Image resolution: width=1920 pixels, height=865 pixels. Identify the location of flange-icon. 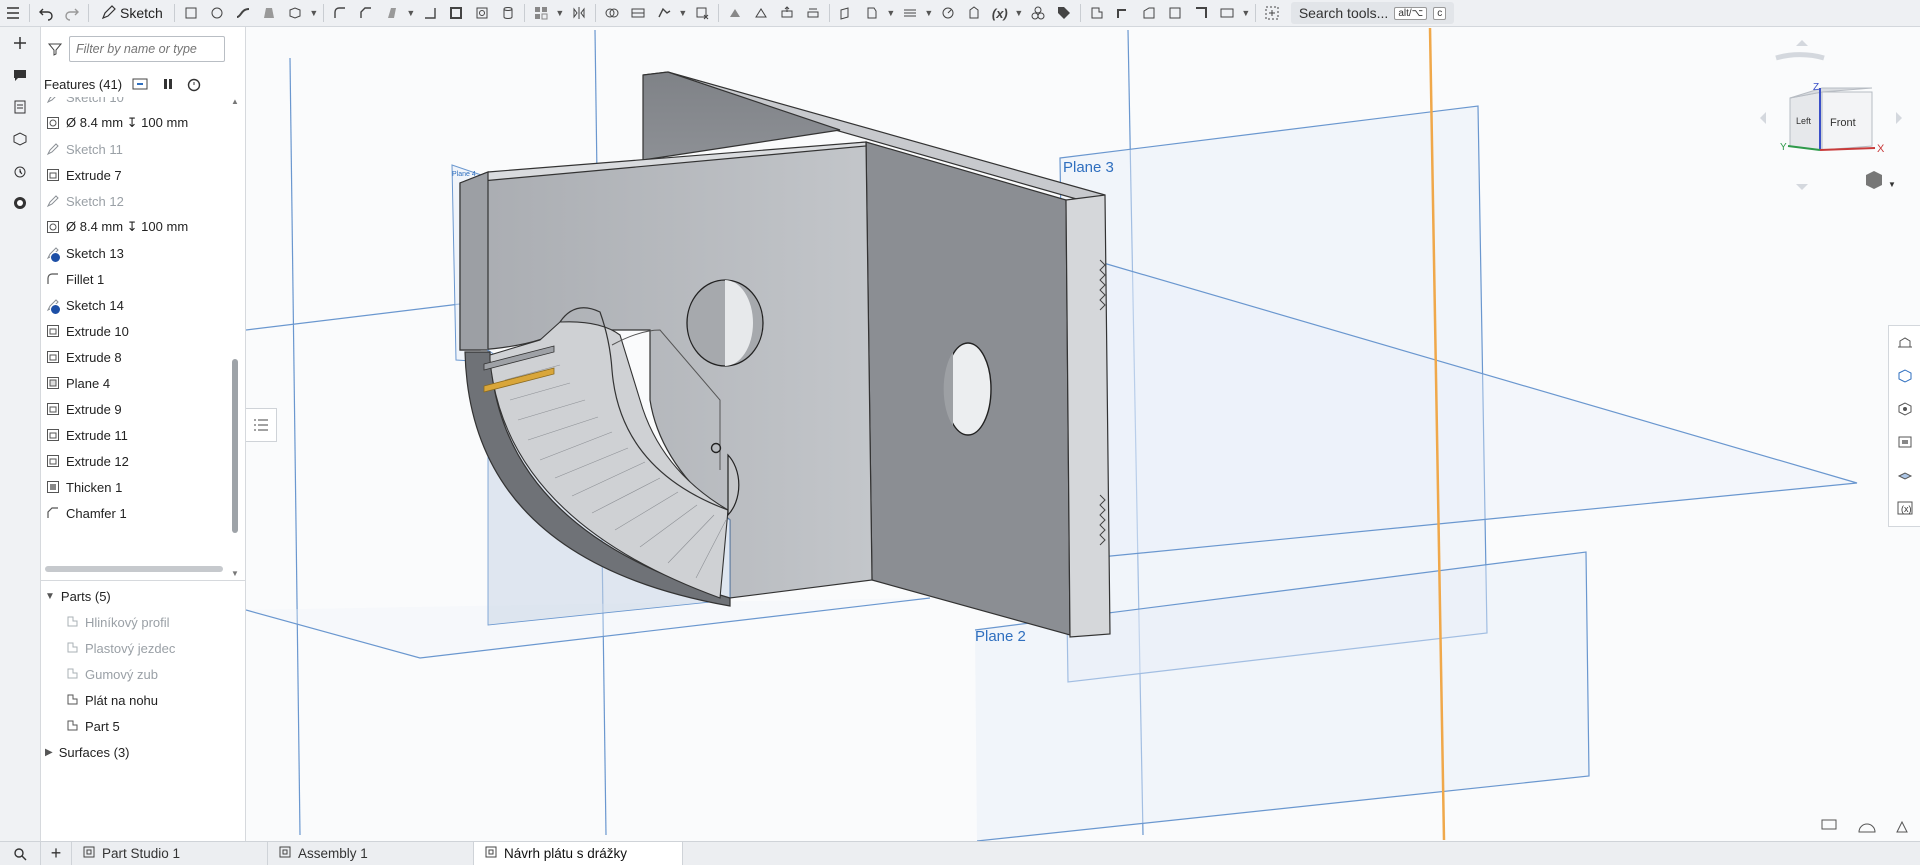
(1123, 13).